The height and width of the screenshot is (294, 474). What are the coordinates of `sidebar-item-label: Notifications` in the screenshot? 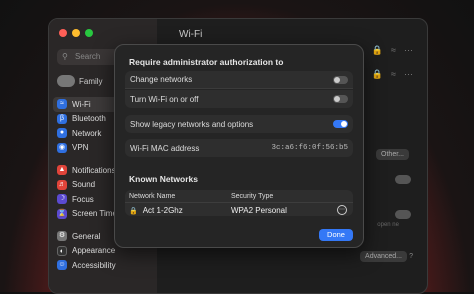 It's located at (94, 170).